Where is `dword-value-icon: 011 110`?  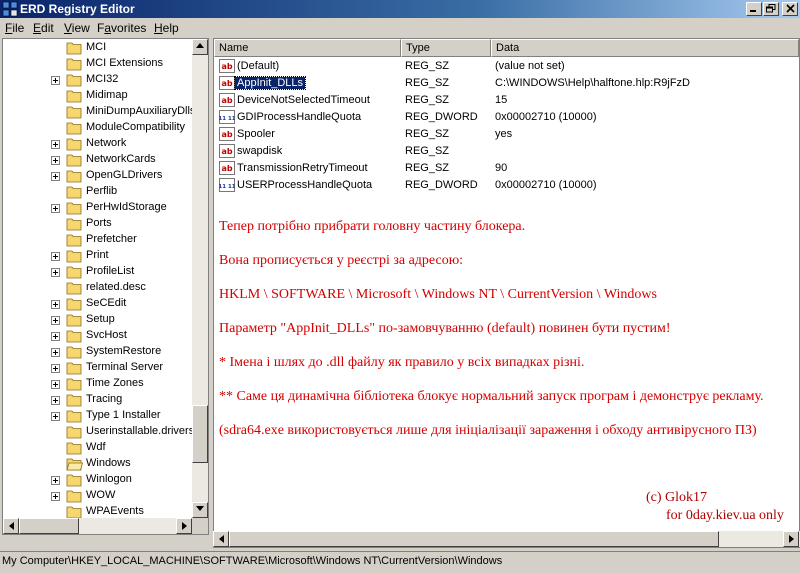 dword-value-icon: 011 110 is located at coordinates (227, 185).